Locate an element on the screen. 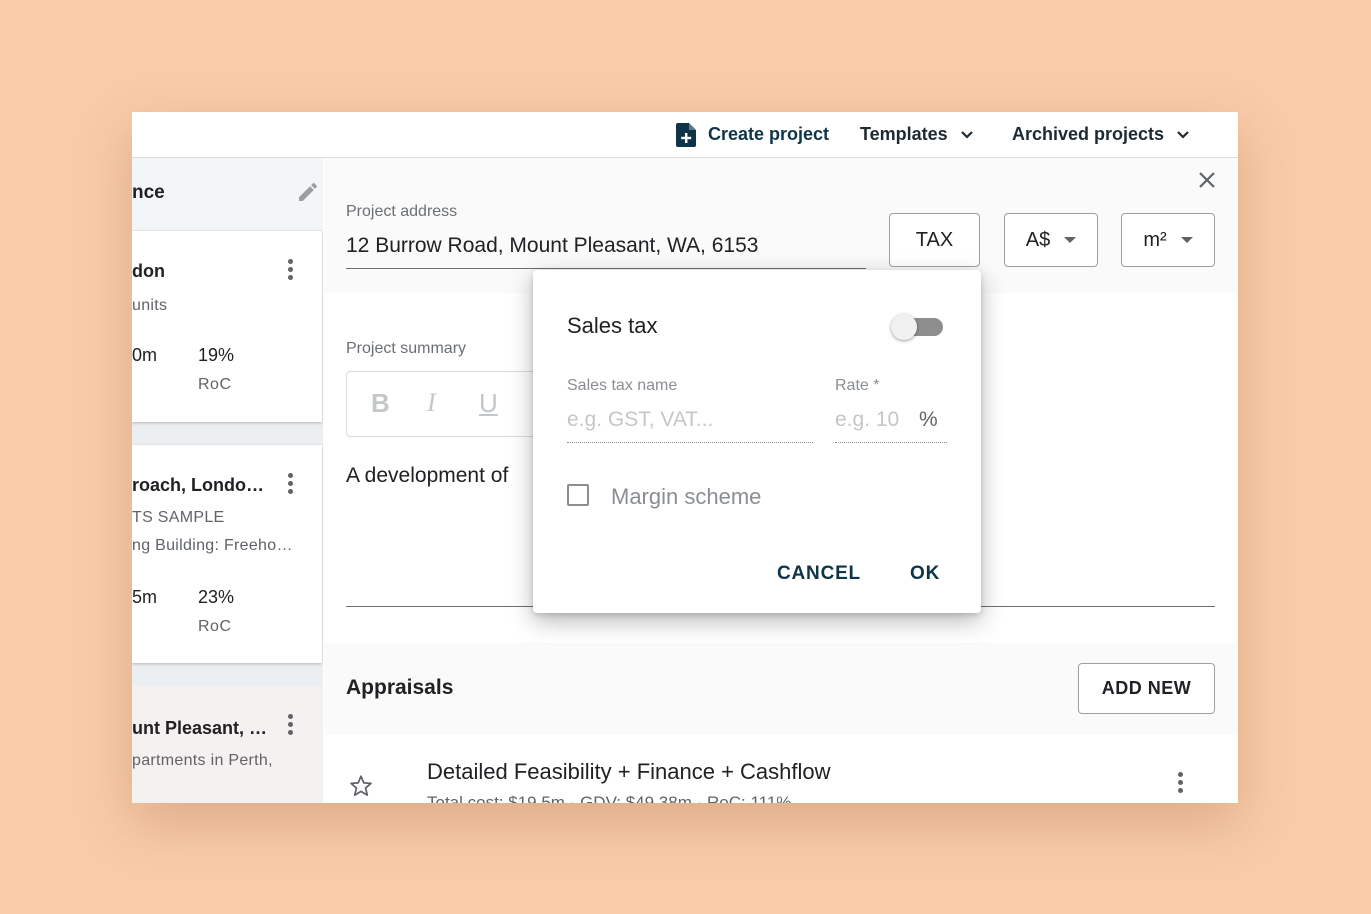  close-icon is located at coordinates (1207, 180).